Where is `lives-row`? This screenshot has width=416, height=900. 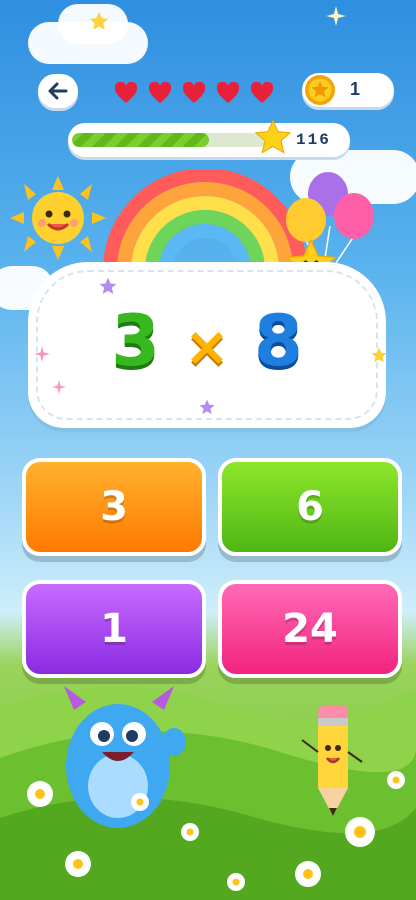 lives-row is located at coordinates (194, 93).